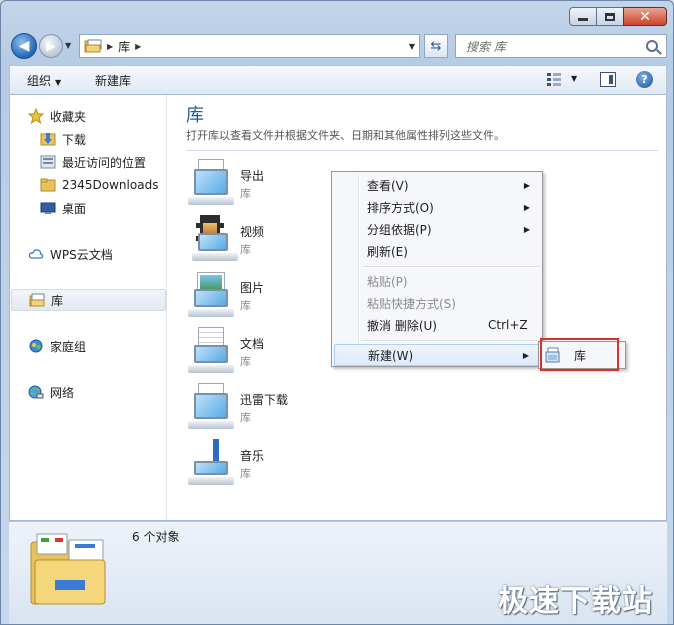  Describe the element at coordinates (113, 80) in the screenshot. I see `new-library-button: 新建库` at that location.